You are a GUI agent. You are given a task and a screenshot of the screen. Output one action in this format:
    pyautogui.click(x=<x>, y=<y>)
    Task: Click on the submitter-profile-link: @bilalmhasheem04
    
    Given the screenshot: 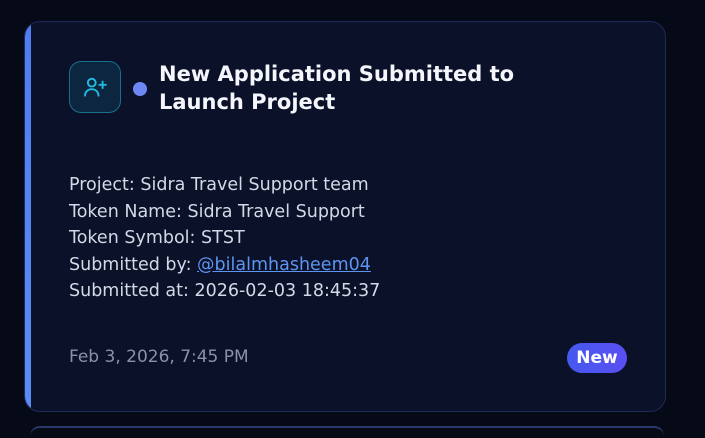 What is the action you would take?
    pyautogui.click(x=284, y=265)
    